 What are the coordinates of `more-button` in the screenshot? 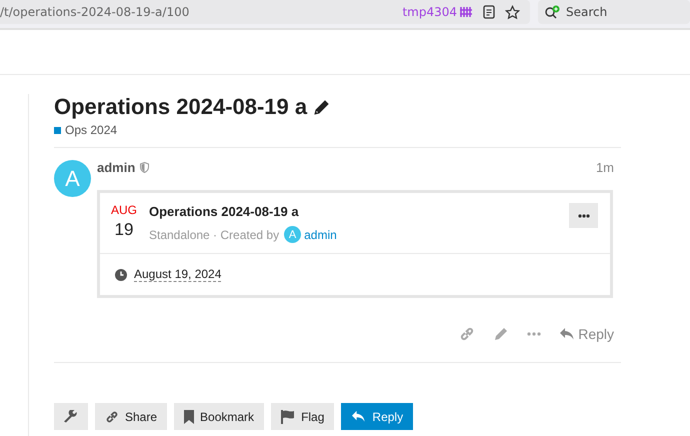 It's located at (583, 215).